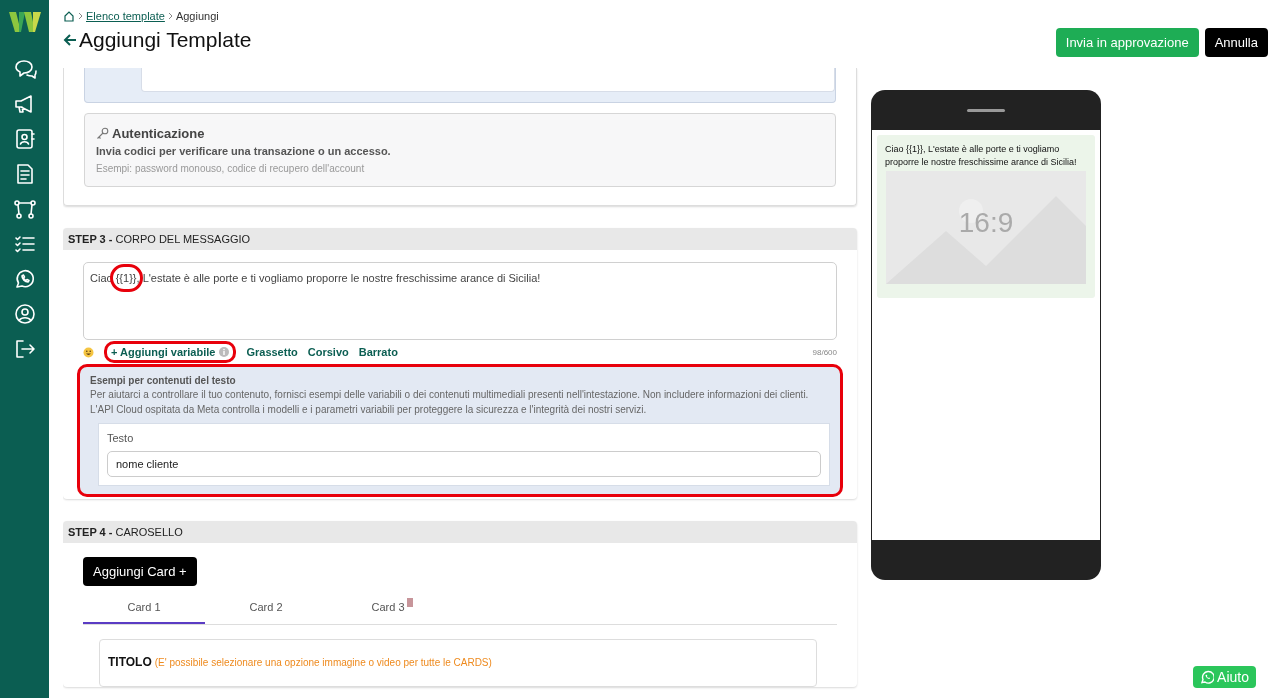 The width and height of the screenshot is (1280, 698). I want to click on user-circle-icon, so click(24, 314).